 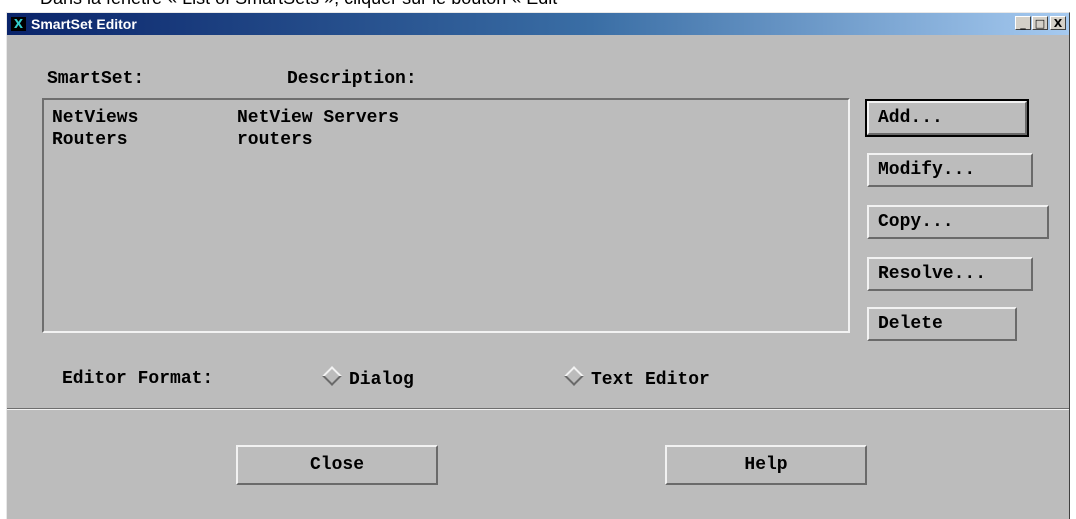 I want to click on title-bar: X SmartSet Editor _ □ X, so click(x=538, y=24).